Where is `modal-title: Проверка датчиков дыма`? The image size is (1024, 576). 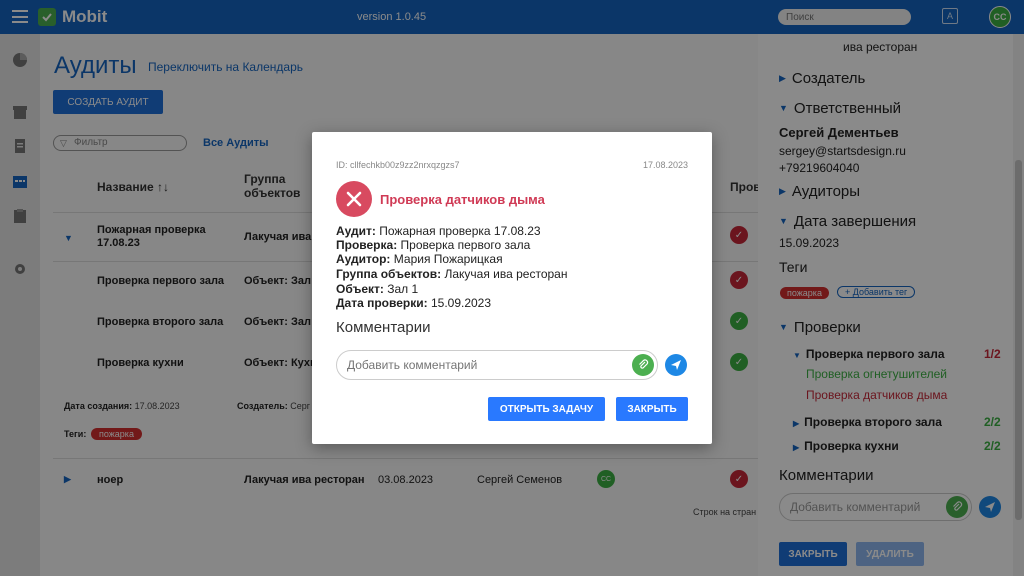 modal-title: Проверка датчиков дыма is located at coordinates (462, 199).